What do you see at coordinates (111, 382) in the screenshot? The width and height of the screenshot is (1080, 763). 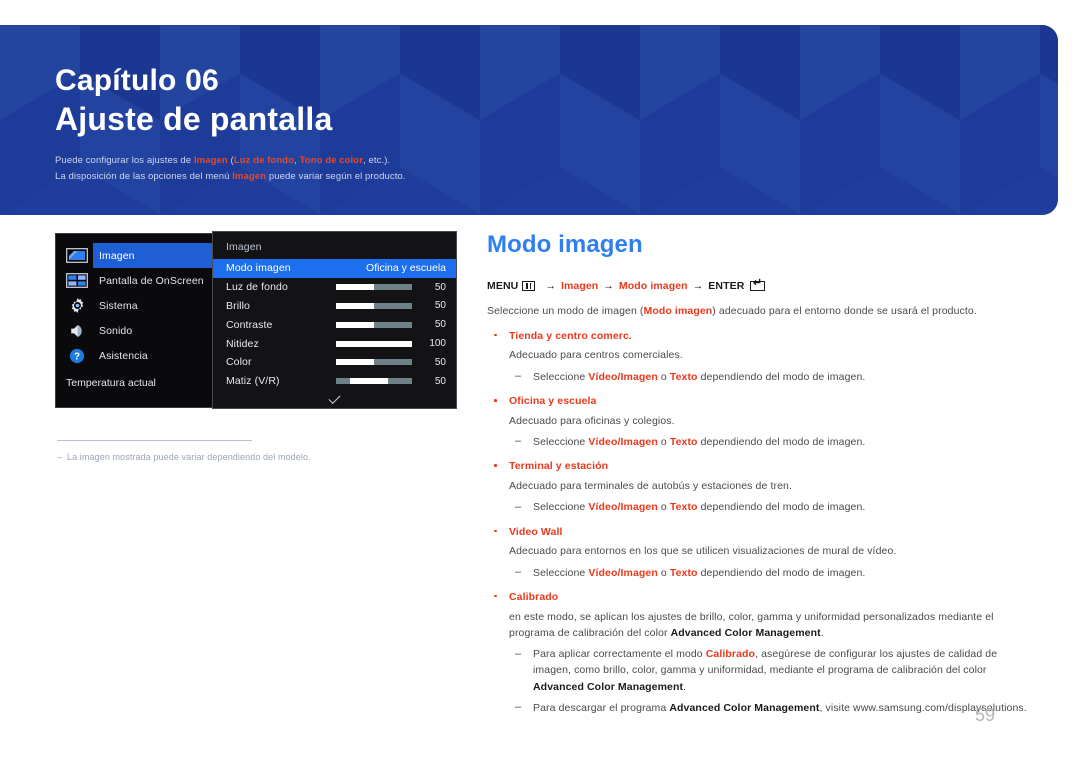 I see `temperature-label: Temperatura actual` at bounding box center [111, 382].